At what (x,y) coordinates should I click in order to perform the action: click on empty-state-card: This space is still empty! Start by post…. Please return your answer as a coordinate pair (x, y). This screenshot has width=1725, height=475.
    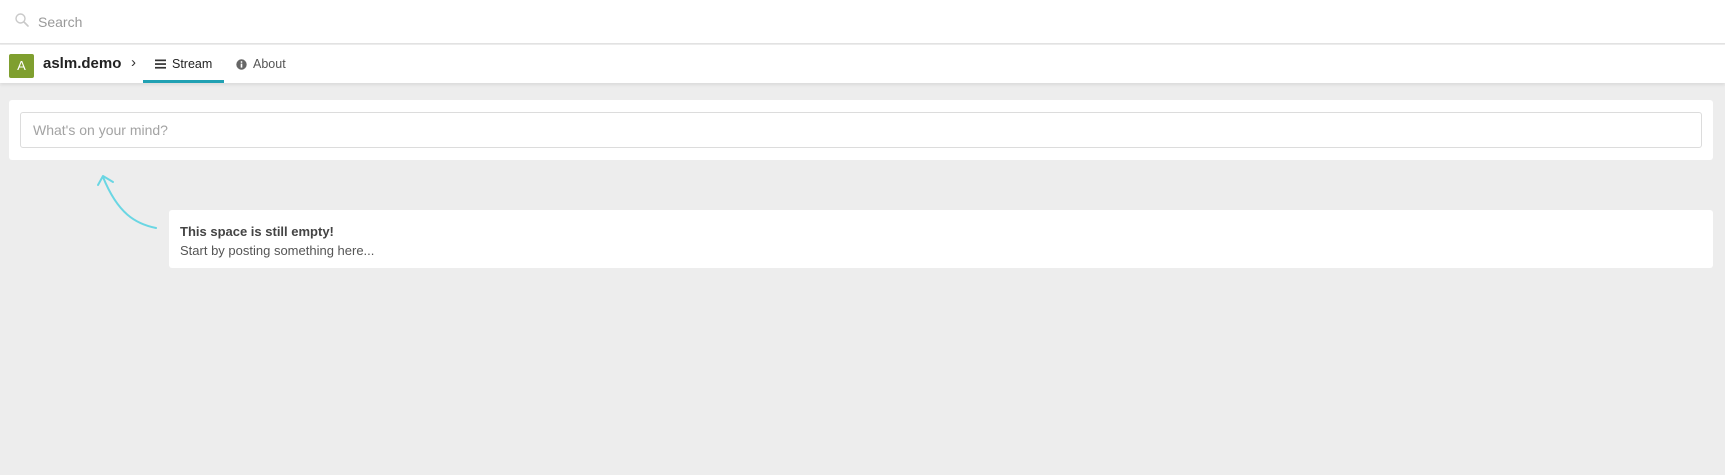
    Looking at the image, I should click on (941, 239).